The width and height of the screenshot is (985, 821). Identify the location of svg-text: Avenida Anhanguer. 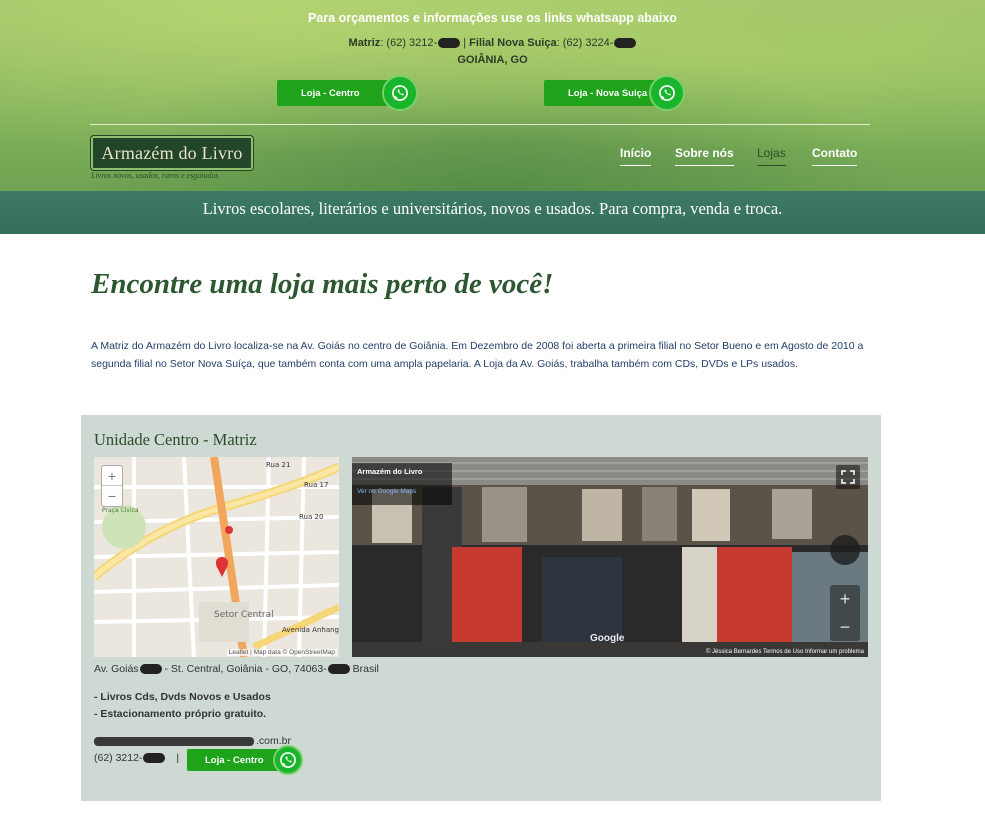
(310, 630).